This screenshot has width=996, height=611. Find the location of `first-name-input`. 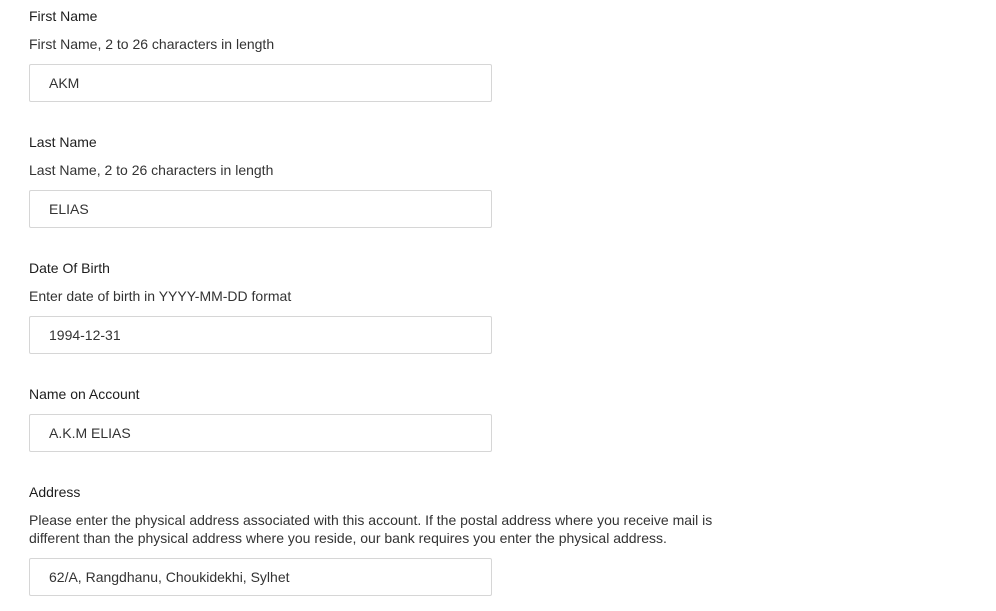

first-name-input is located at coordinates (260, 83).